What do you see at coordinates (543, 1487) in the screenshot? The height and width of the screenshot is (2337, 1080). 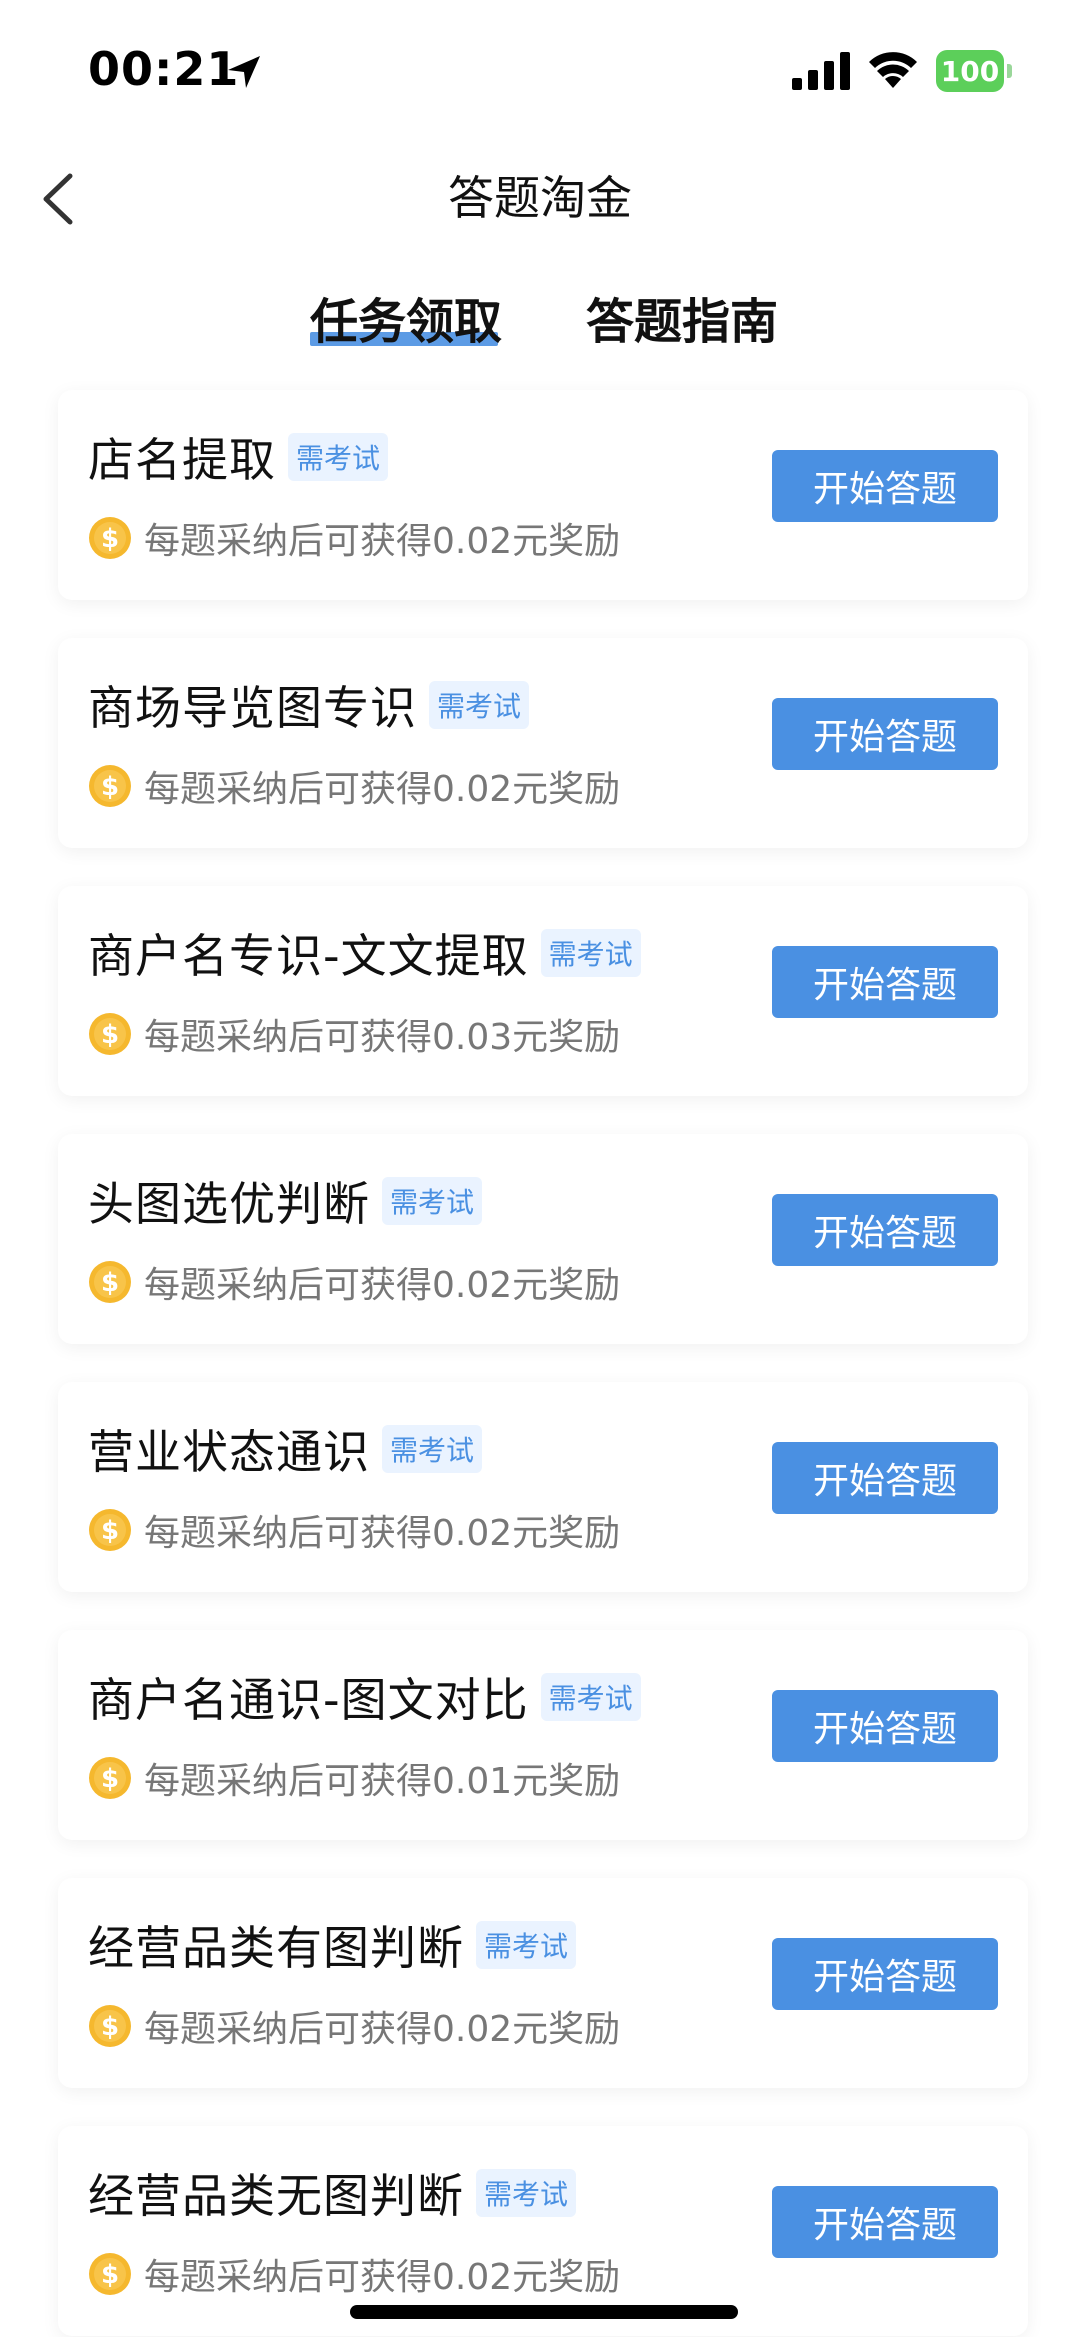 I see `task-card: 营业状态通识 需考试 $ 每题采纳后可获得0.02元奖励 开始答题` at bounding box center [543, 1487].